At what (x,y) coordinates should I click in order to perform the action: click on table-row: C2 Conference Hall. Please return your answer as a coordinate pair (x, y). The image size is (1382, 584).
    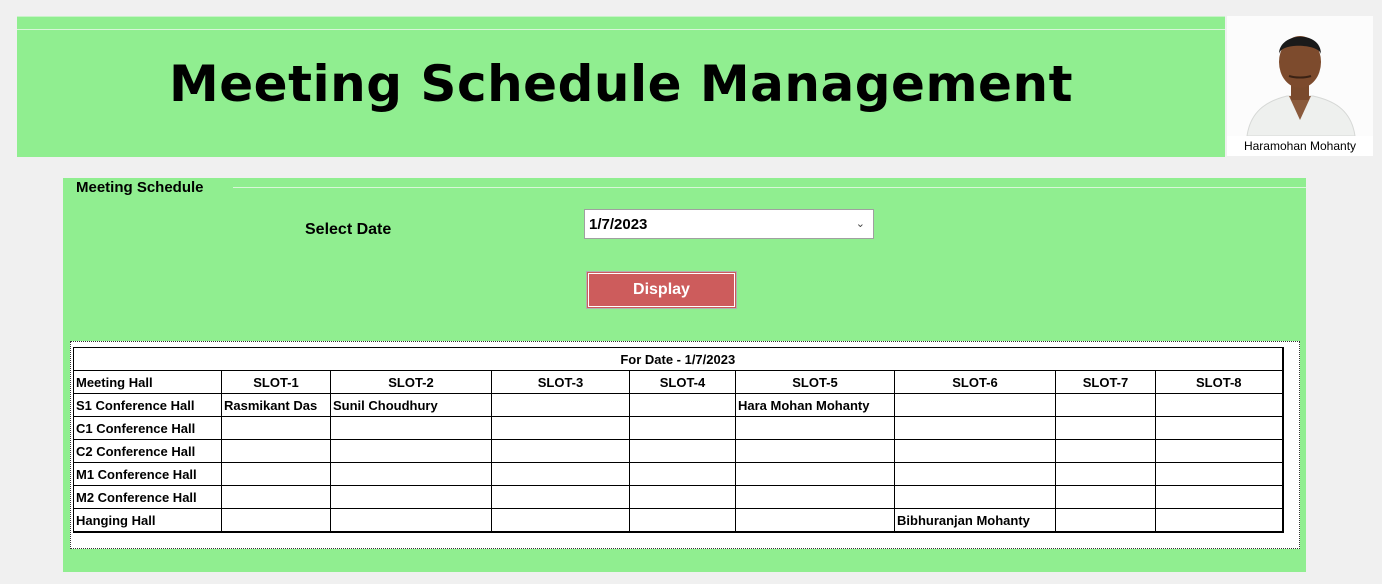
    Looking at the image, I should click on (678, 451).